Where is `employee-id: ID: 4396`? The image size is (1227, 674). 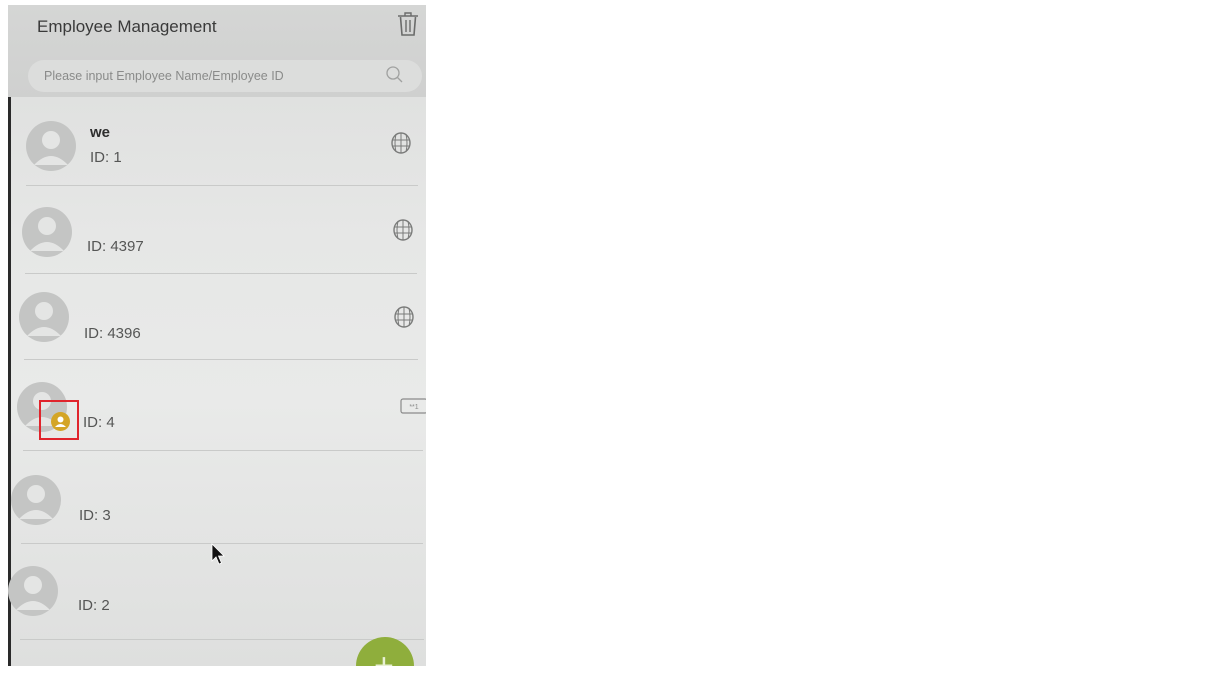 employee-id: ID: 4396 is located at coordinates (112, 333).